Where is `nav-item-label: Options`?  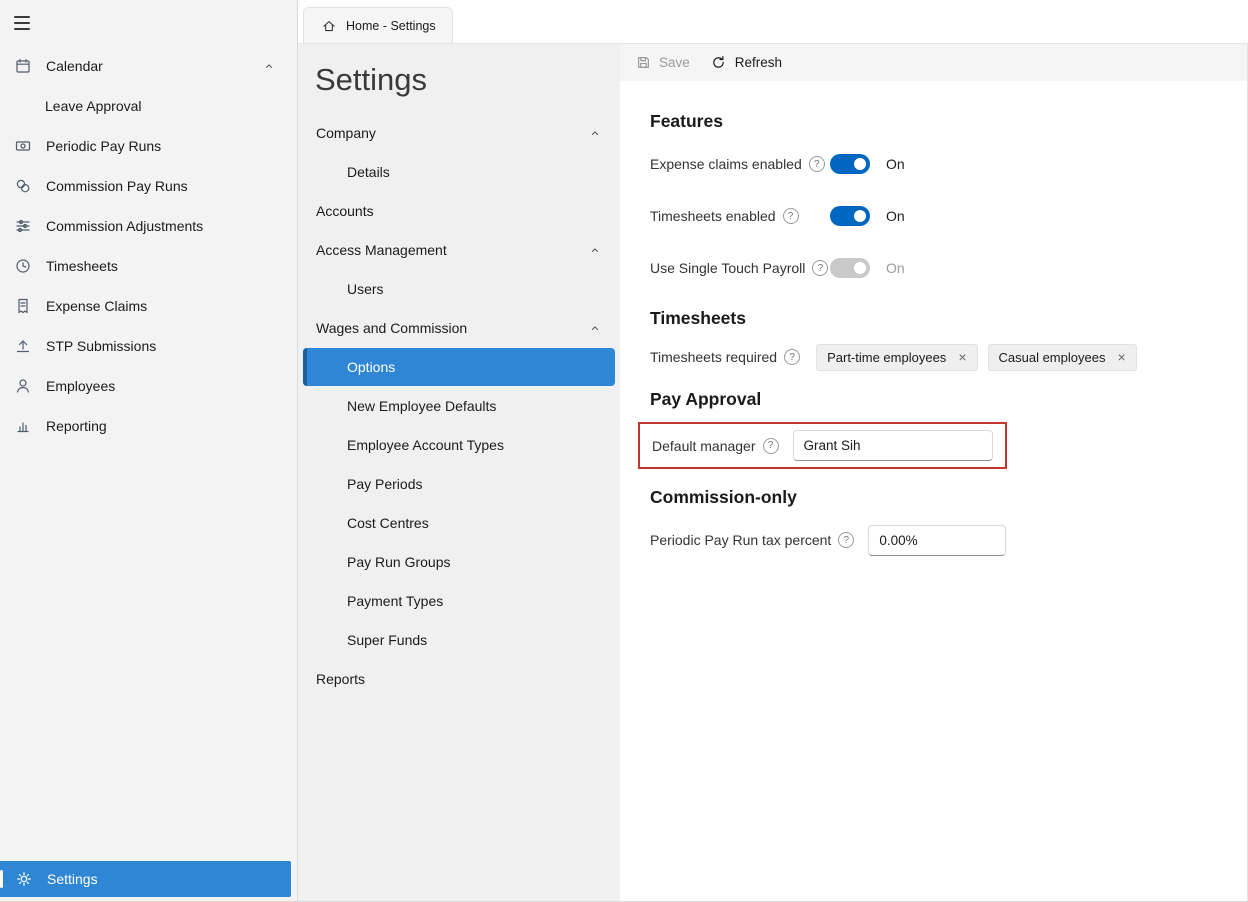
nav-item-label: Options is located at coordinates (371, 367).